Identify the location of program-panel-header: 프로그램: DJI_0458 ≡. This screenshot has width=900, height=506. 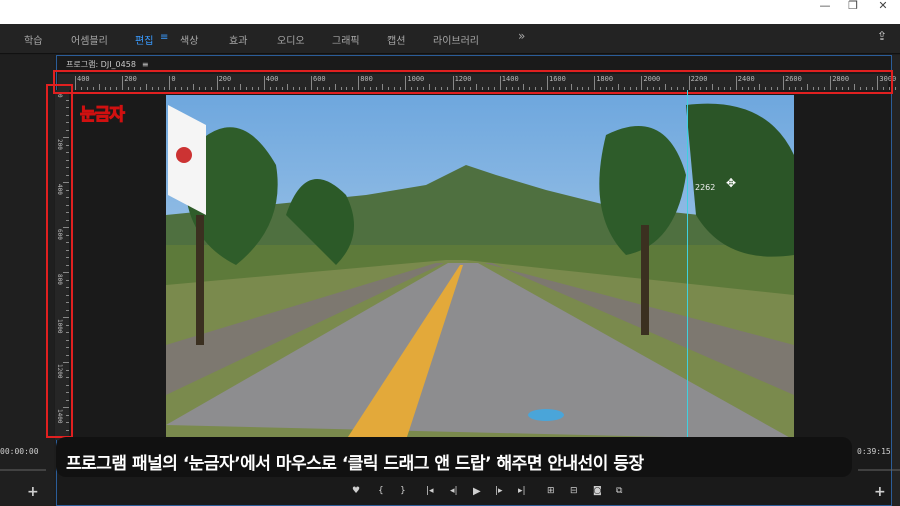
(107, 64).